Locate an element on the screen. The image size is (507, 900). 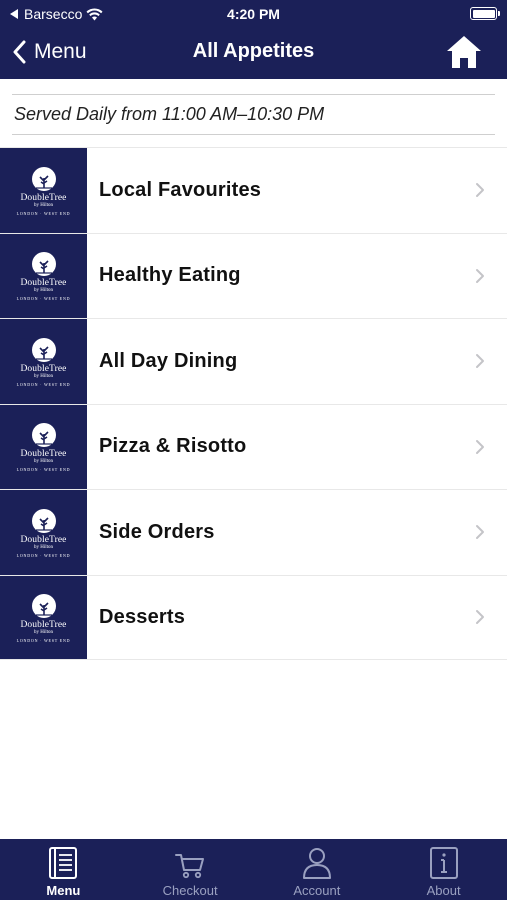
header: Barsecco 4:20 PM Menu All Appetites is located at coordinates (253, 39).